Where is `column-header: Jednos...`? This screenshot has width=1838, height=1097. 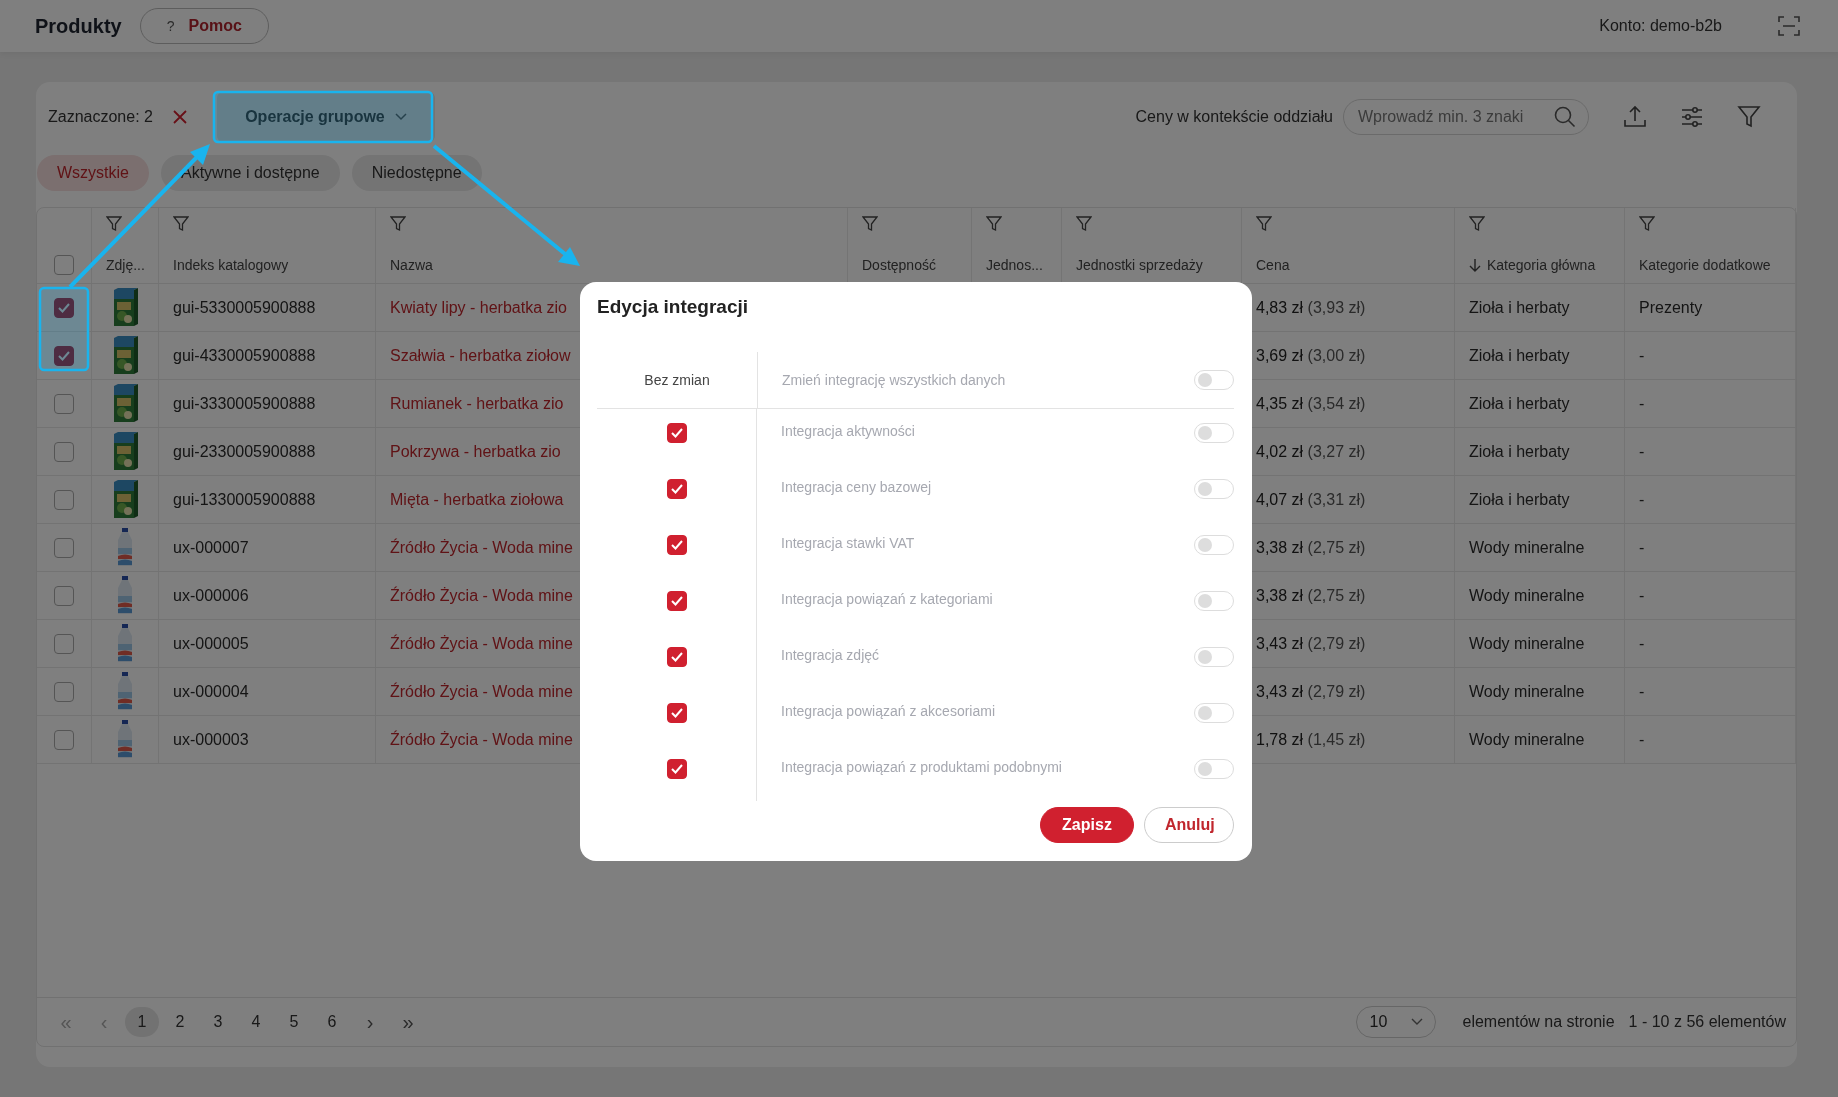
column-header: Jednos... is located at coordinates (1014, 265).